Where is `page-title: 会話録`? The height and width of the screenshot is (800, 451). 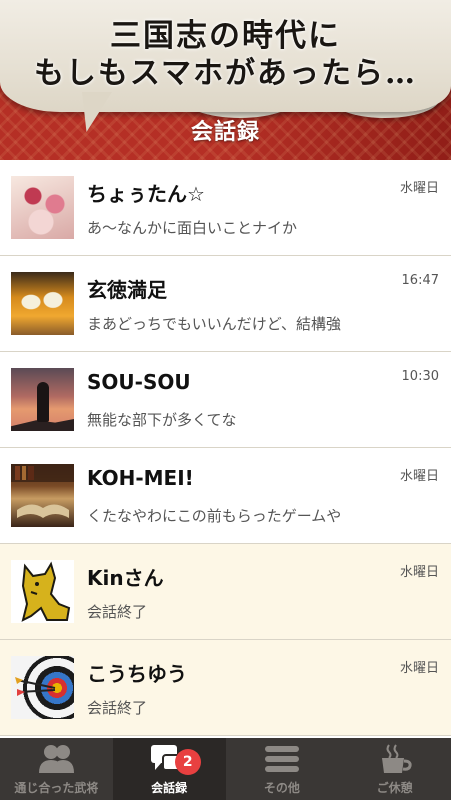
page-title: 会話録 is located at coordinates (225, 132).